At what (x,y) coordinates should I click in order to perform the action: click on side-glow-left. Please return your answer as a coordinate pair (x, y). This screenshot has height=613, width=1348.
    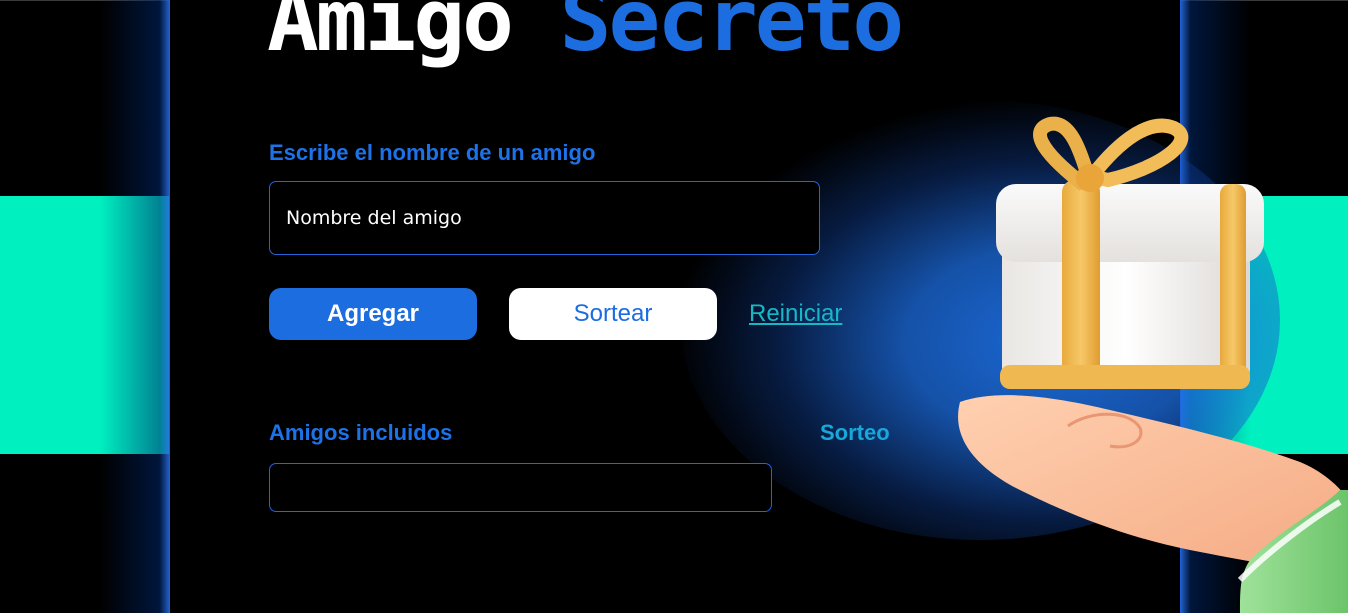
    Looking at the image, I should click on (135, 306).